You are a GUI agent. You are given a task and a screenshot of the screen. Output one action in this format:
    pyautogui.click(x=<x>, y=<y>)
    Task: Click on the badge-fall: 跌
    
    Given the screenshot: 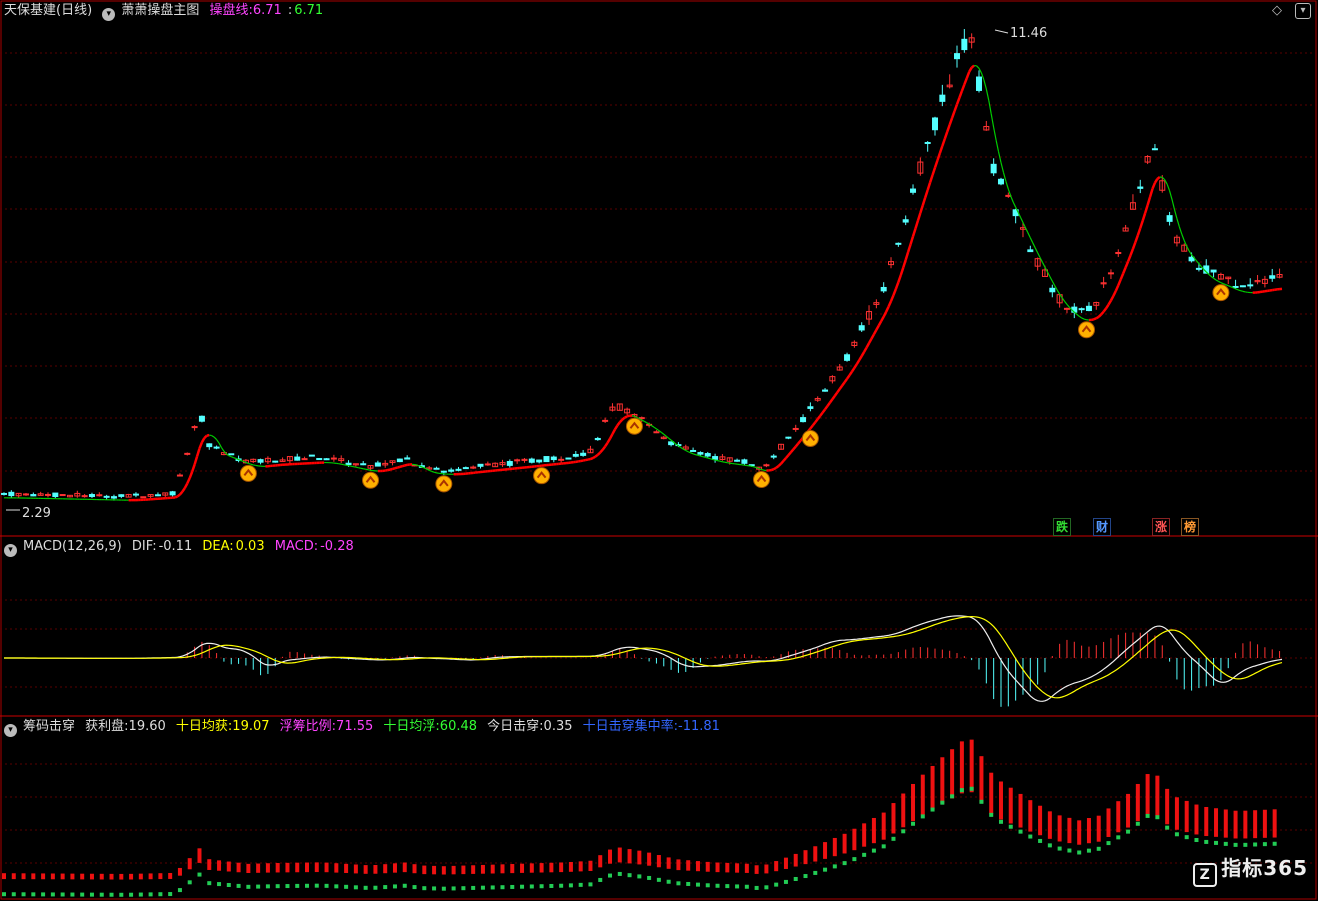 What is the action you would take?
    pyautogui.click(x=1062, y=527)
    